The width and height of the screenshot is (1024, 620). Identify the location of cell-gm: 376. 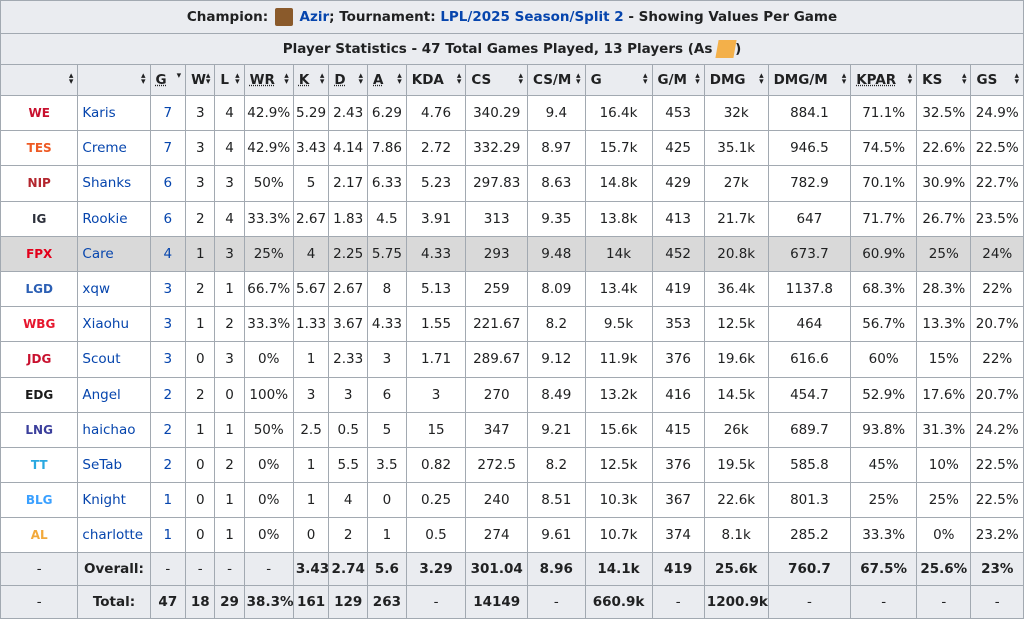
(678, 465).